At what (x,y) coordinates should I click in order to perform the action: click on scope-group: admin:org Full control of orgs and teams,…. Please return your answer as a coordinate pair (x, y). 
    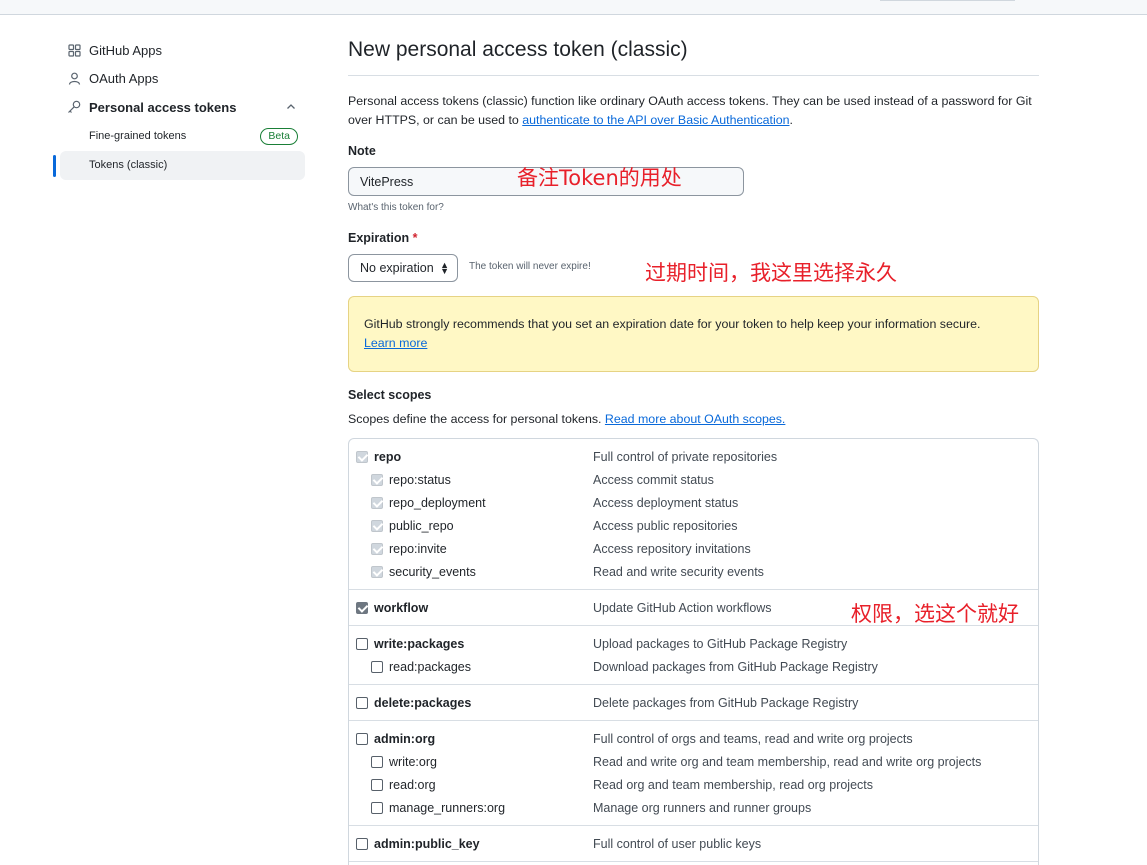
    Looking at the image, I should click on (693, 773).